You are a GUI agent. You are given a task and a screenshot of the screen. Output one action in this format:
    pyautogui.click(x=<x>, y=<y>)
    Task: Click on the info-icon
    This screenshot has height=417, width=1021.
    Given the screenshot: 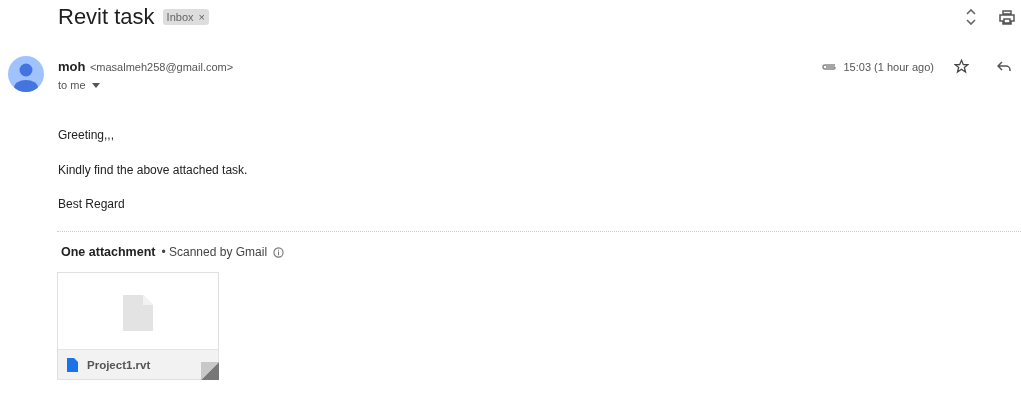 What is the action you would take?
    pyautogui.click(x=279, y=252)
    